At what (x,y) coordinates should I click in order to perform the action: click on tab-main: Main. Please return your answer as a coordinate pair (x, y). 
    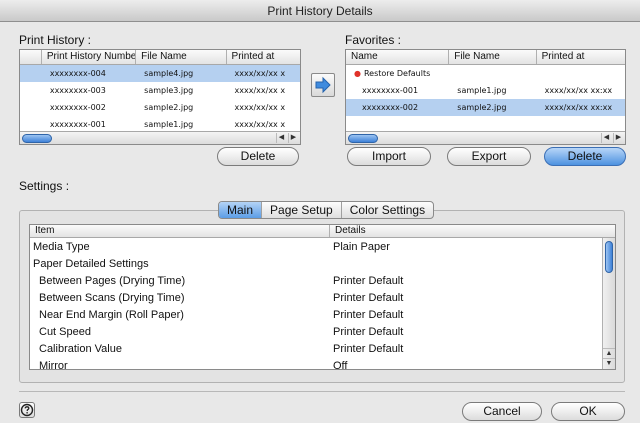
    Looking at the image, I should click on (241, 210).